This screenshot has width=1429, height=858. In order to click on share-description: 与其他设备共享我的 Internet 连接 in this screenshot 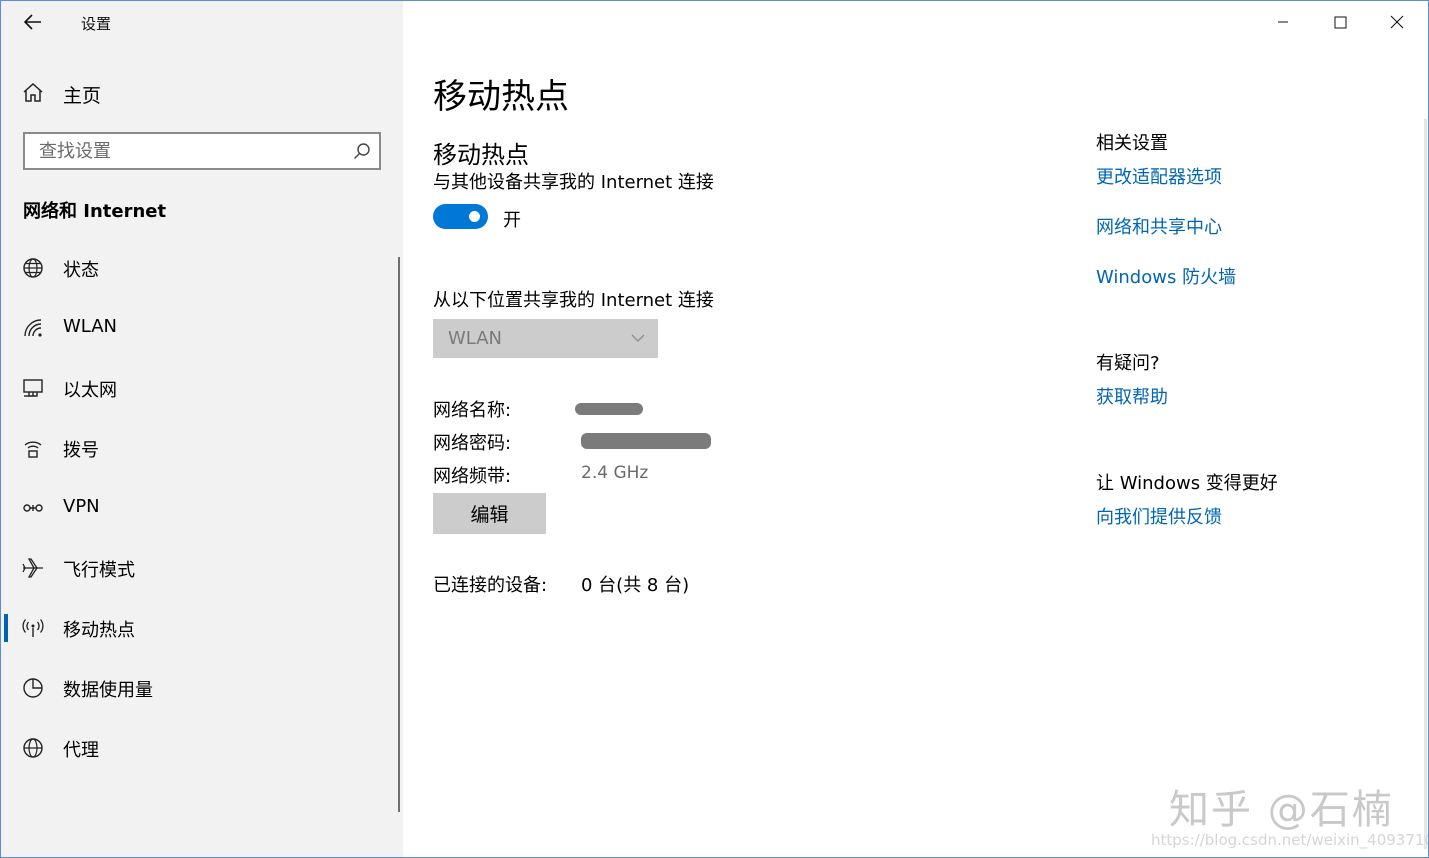, I will do `click(573, 182)`.